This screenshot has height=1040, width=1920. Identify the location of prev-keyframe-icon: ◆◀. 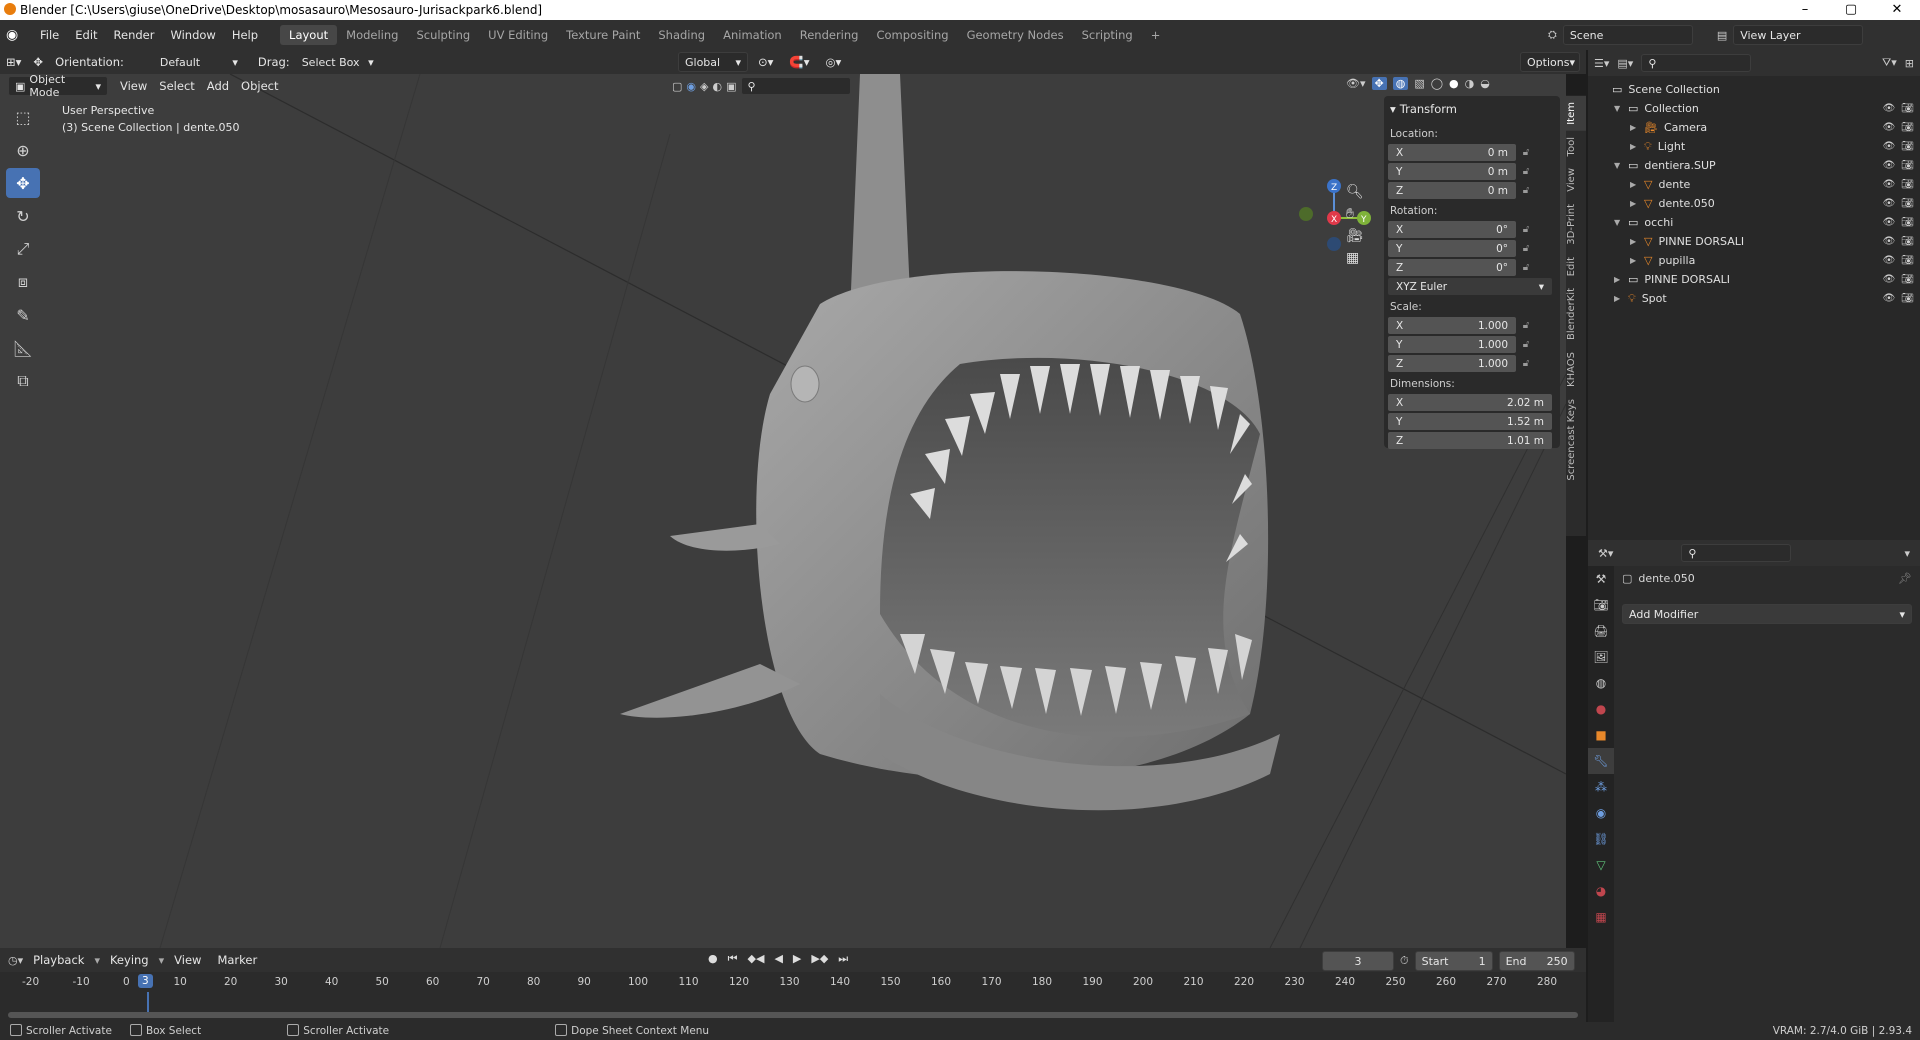
(756, 959).